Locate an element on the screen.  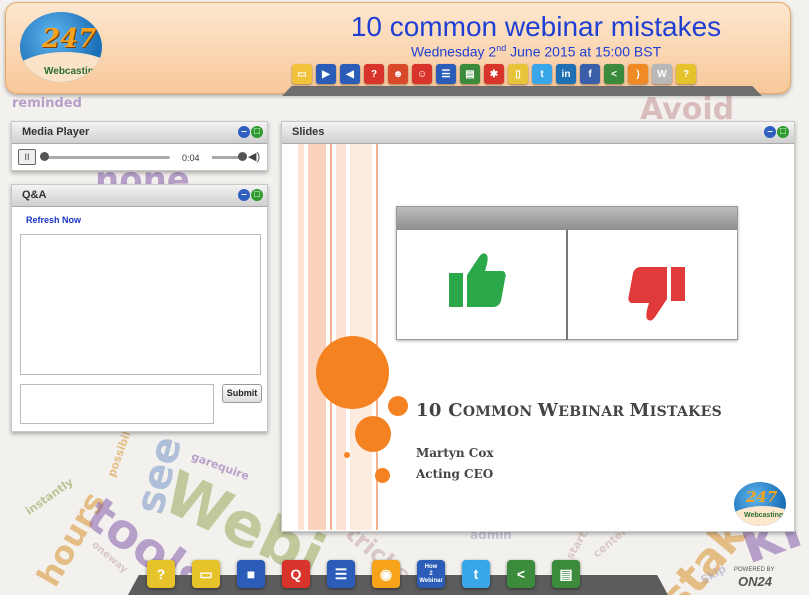
group-icon: ☺ is located at coordinates (422, 74).